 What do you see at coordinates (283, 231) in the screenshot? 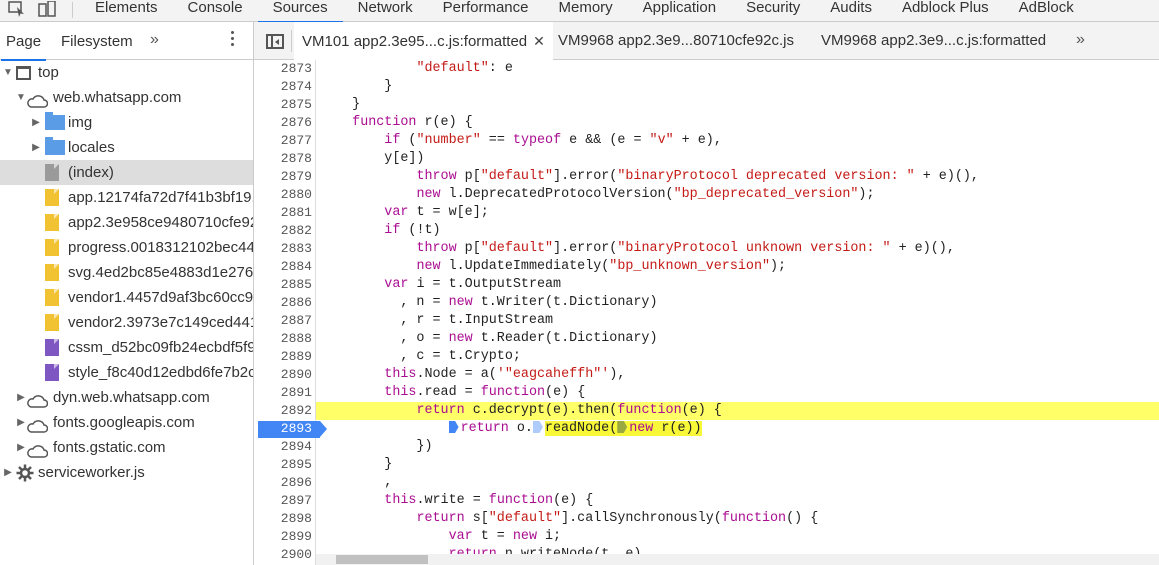
I see `line-number: 2882` at bounding box center [283, 231].